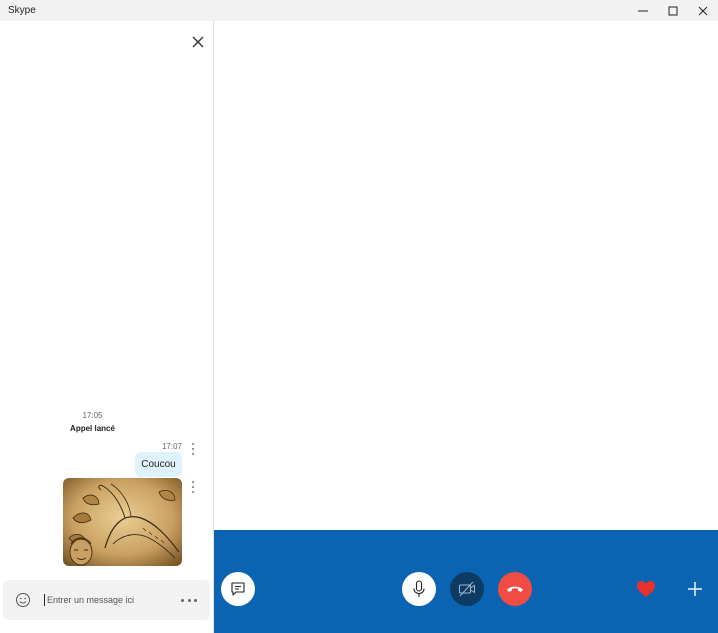  I want to click on close-chat-button, so click(198, 42).